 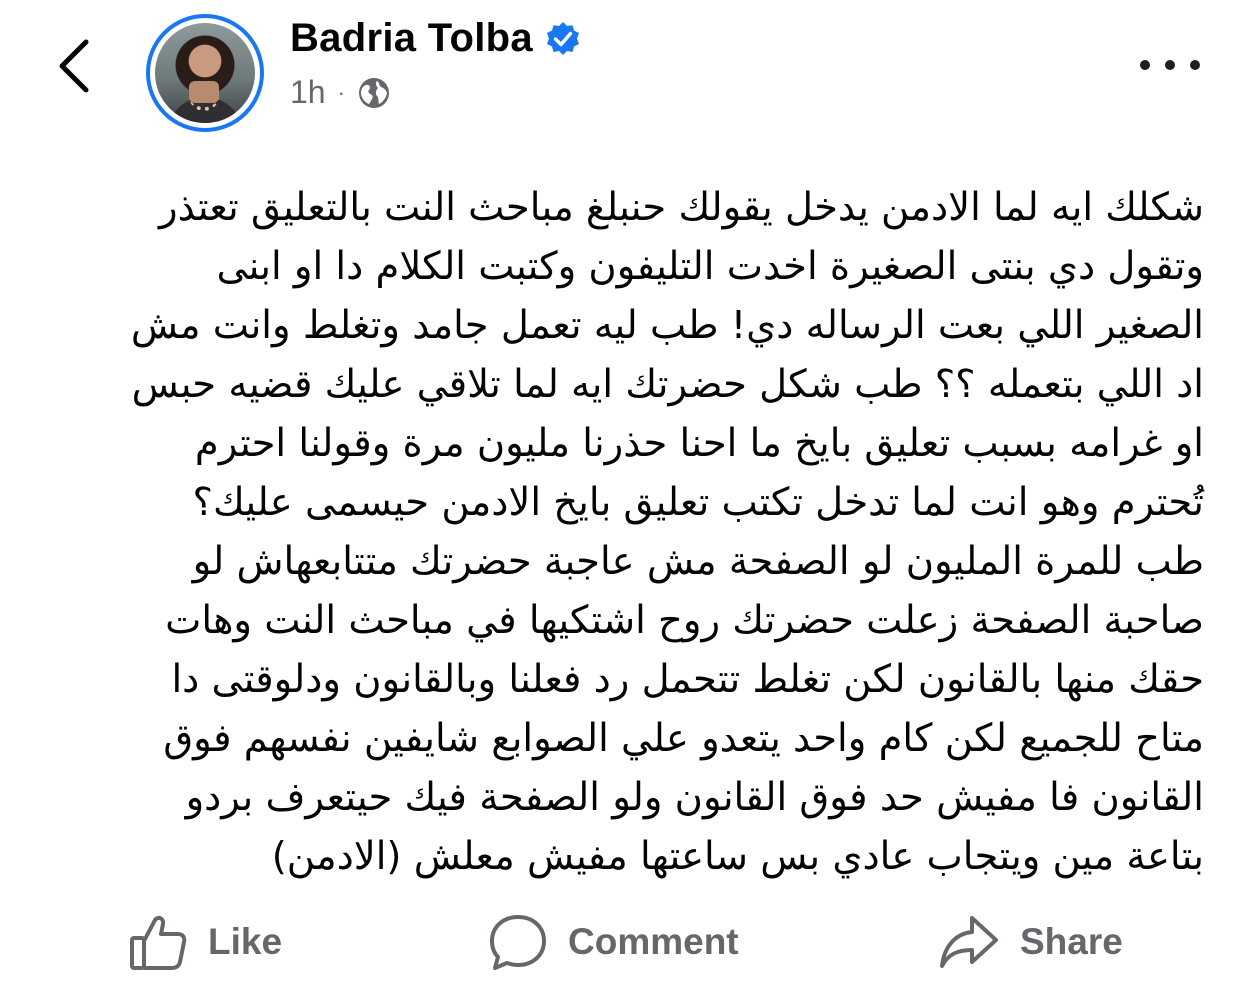 What do you see at coordinates (518, 942) in the screenshot?
I see `comment-bubble-icon` at bounding box center [518, 942].